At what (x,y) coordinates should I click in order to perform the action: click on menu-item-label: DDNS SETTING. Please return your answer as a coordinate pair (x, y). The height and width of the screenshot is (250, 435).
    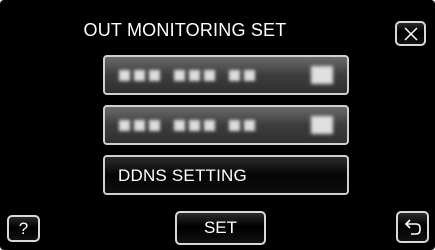
    Looking at the image, I should click on (182, 175).